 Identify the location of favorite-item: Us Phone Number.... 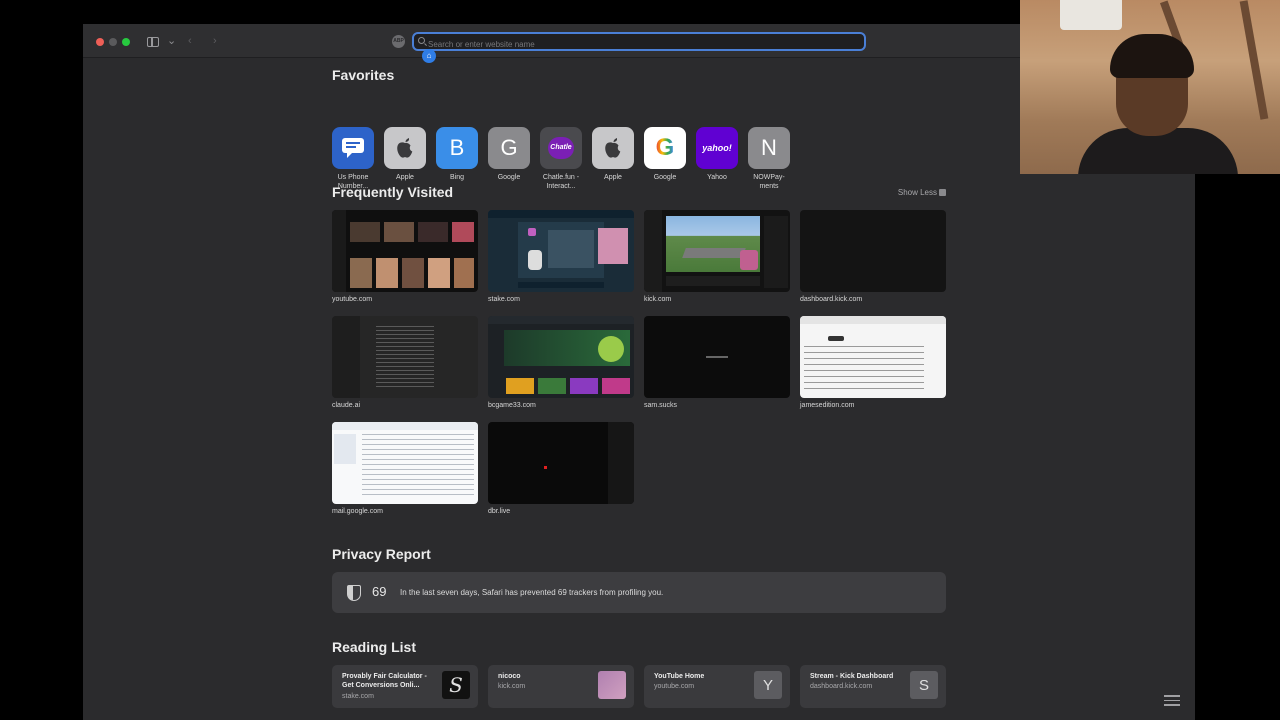
(353, 159).